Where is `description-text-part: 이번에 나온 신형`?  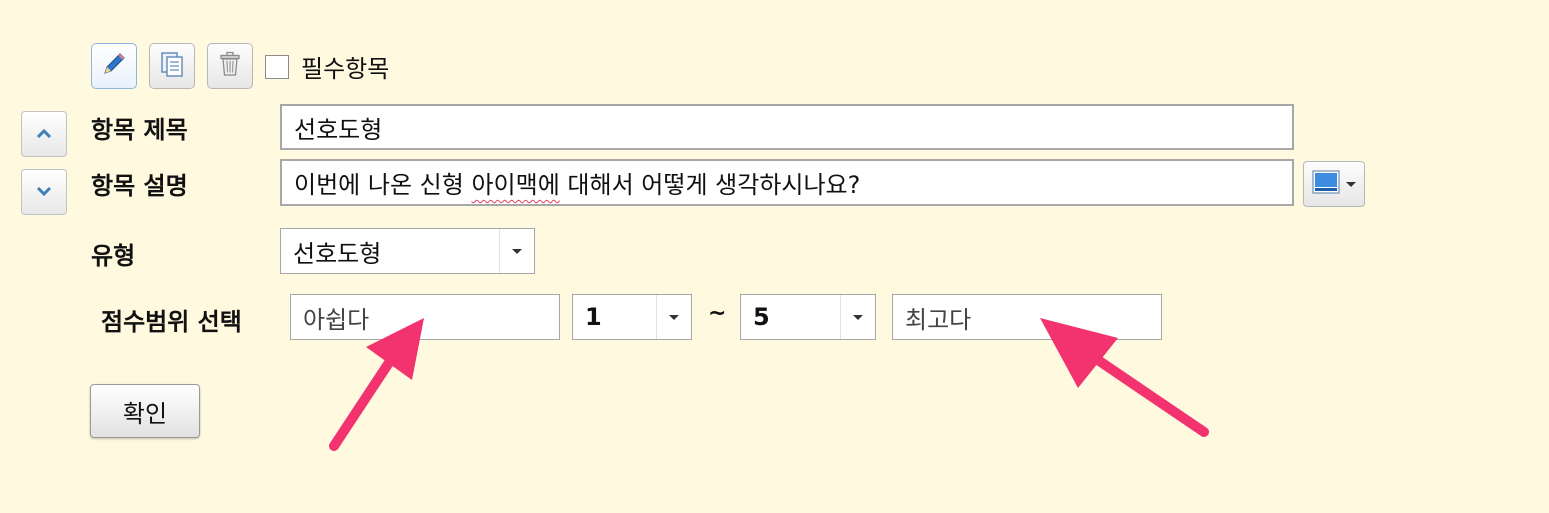 description-text-part: 이번에 나온 신형 is located at coordinates (383, 185).